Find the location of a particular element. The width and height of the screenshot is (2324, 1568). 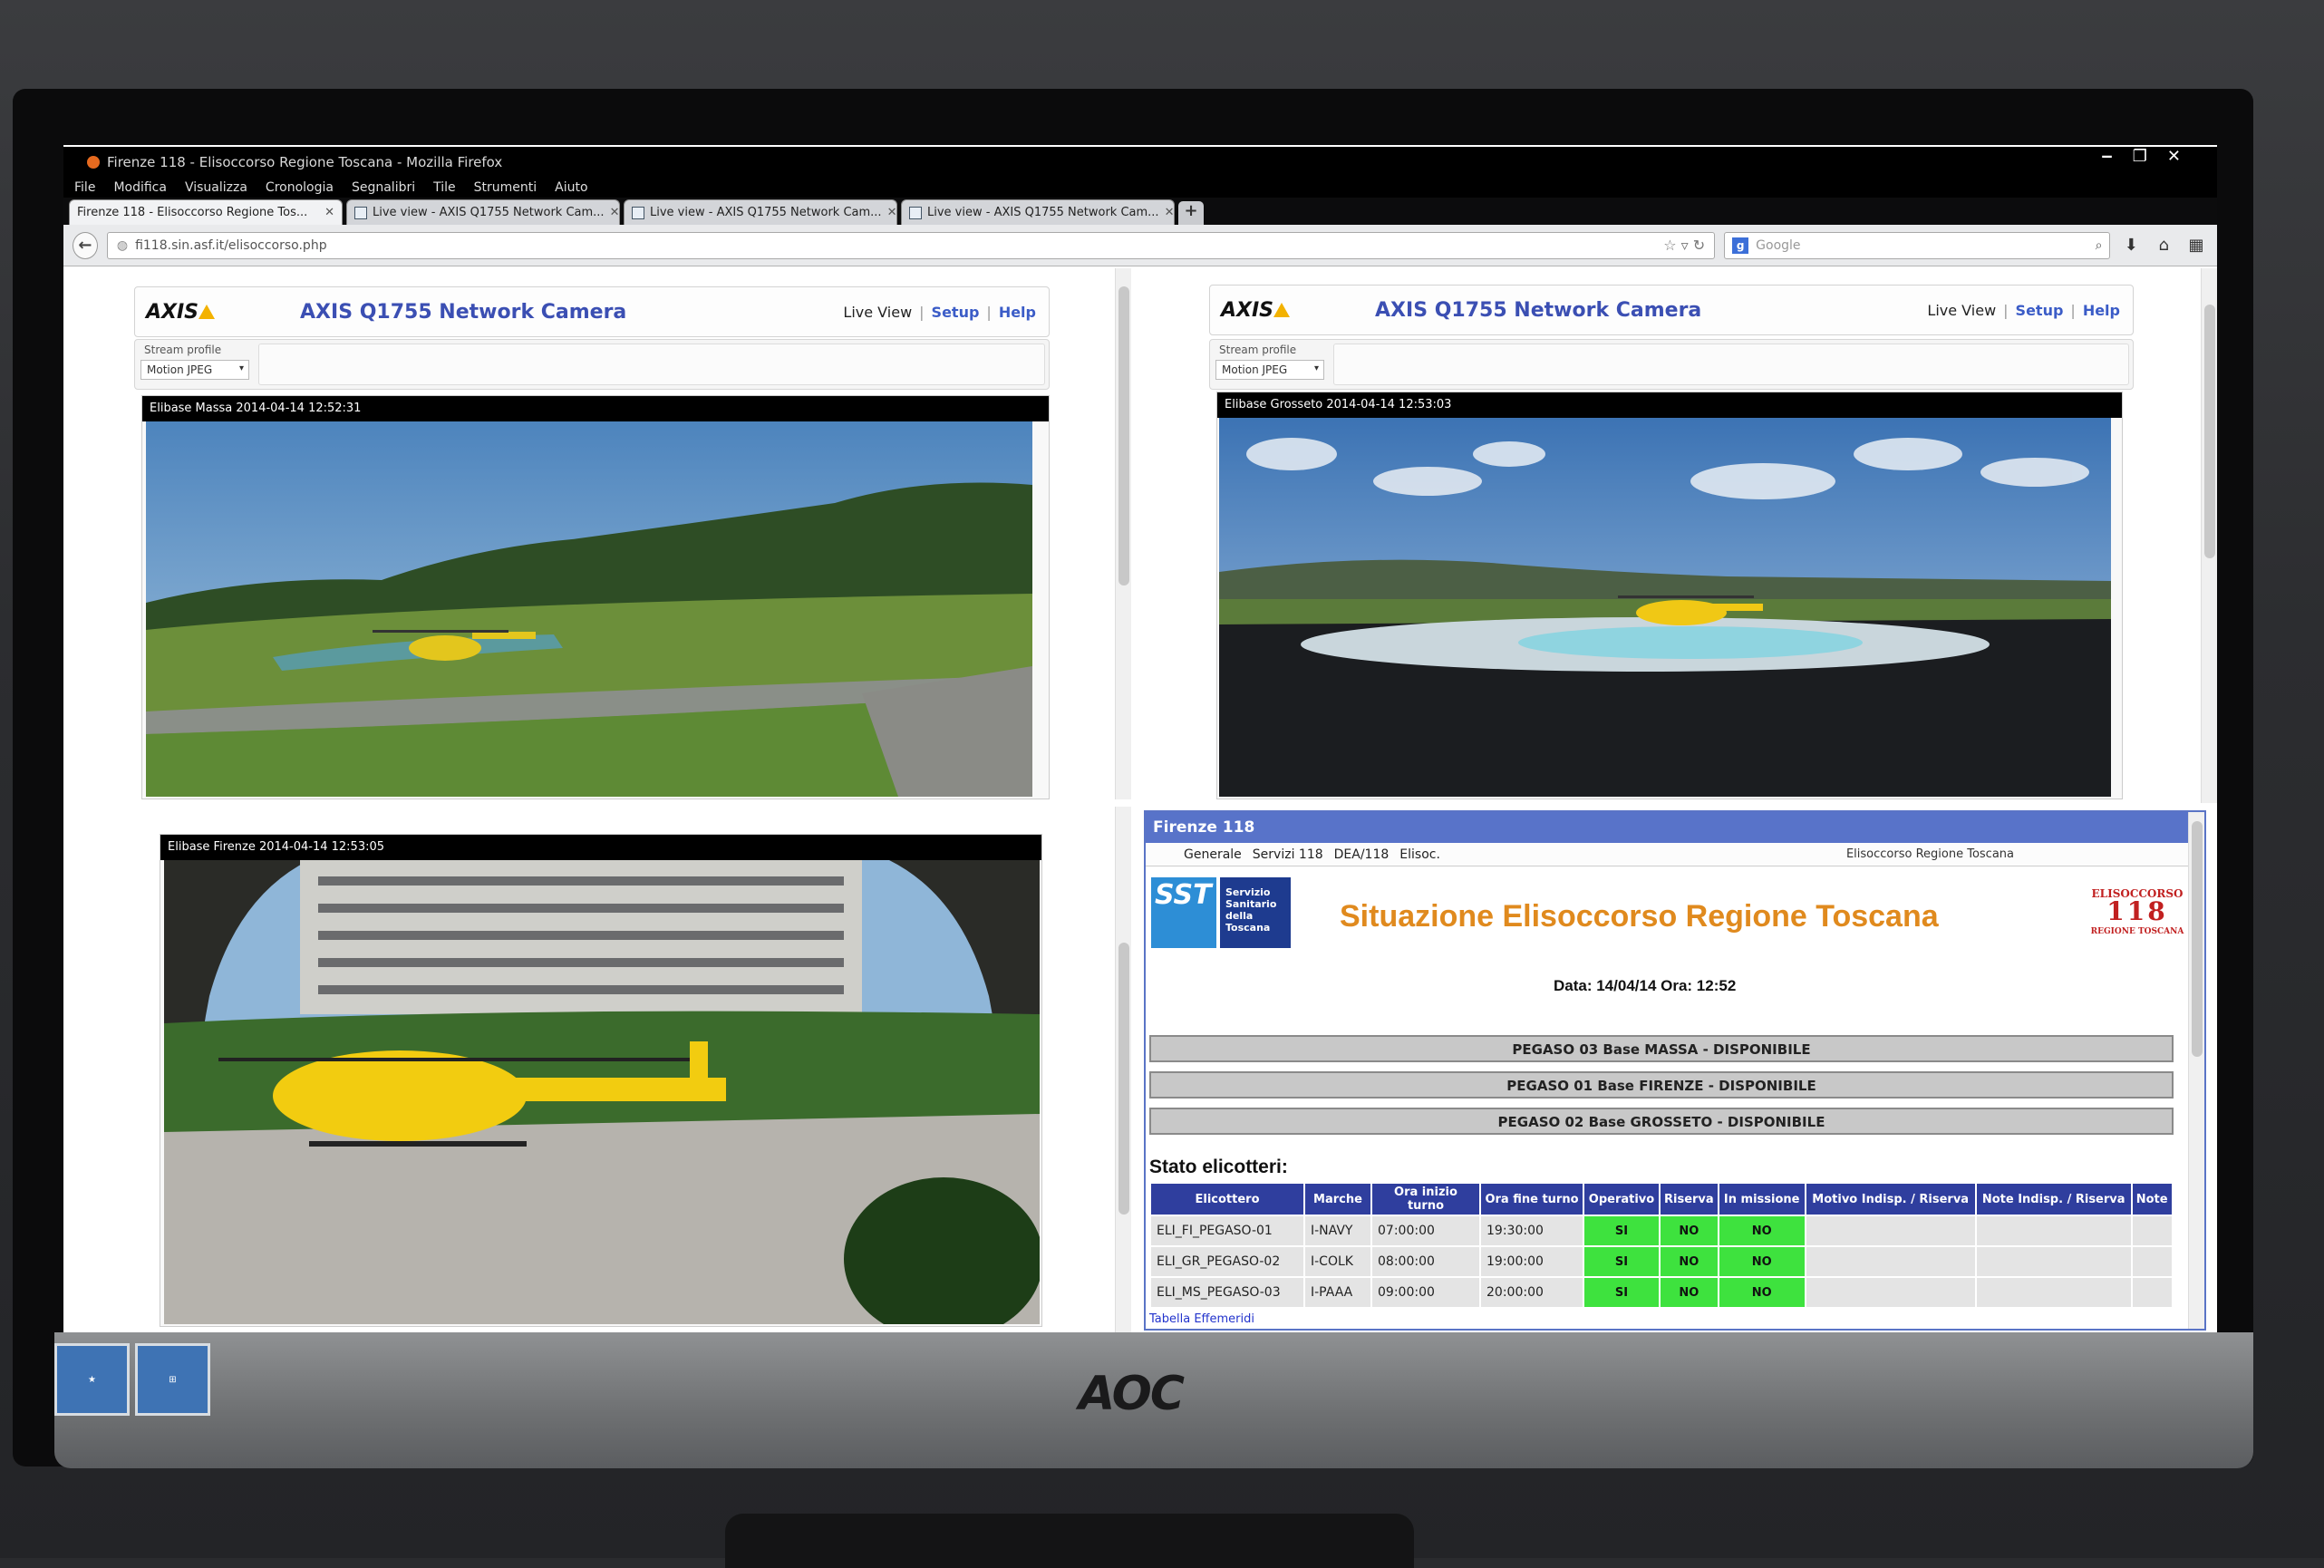

video-caption: Elibase Grosseto 2014-04-14 12:53:03 is located at coordinates (1669, 405).